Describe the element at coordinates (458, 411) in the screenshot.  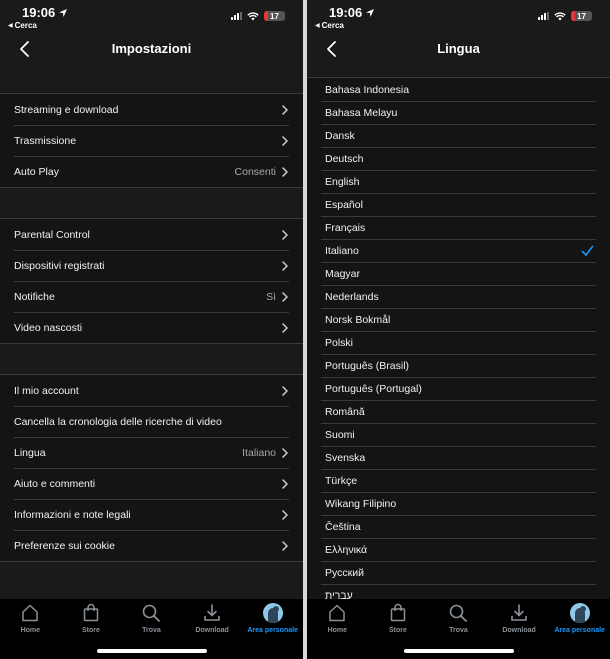
I see `language-option: Română` at that location.